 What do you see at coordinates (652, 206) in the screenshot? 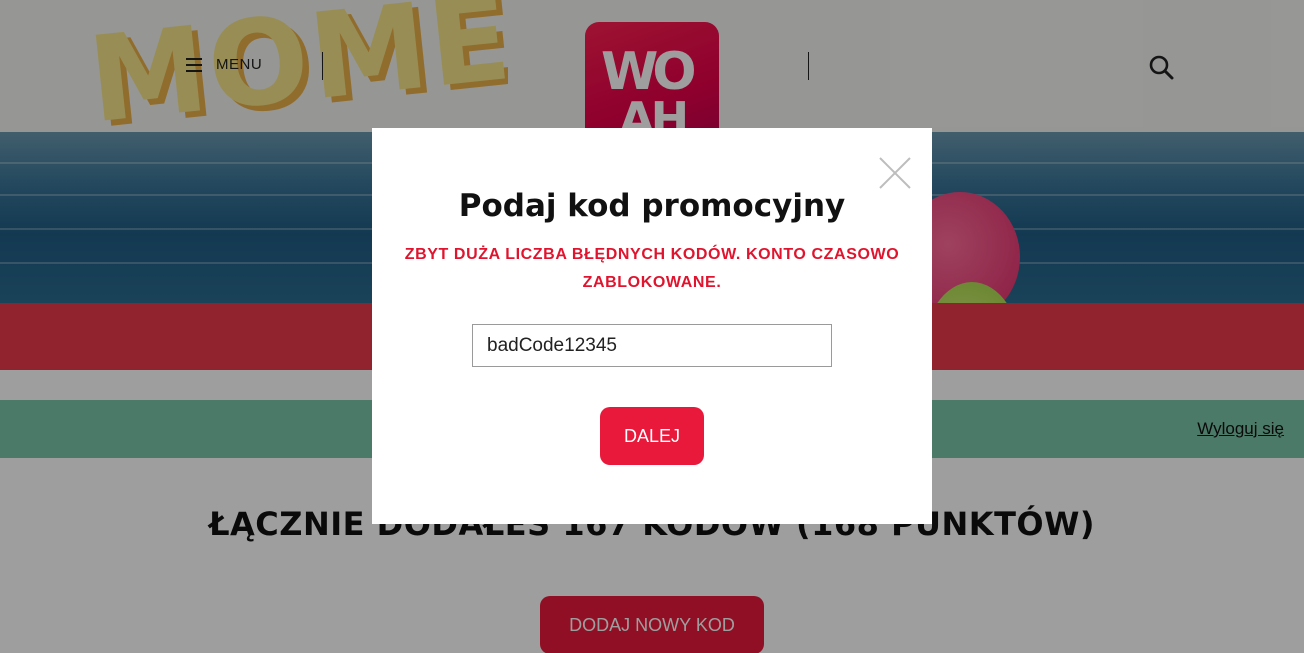
I see `modal-title: Podaj kod promocyjny` at bounding box center [652, 206].